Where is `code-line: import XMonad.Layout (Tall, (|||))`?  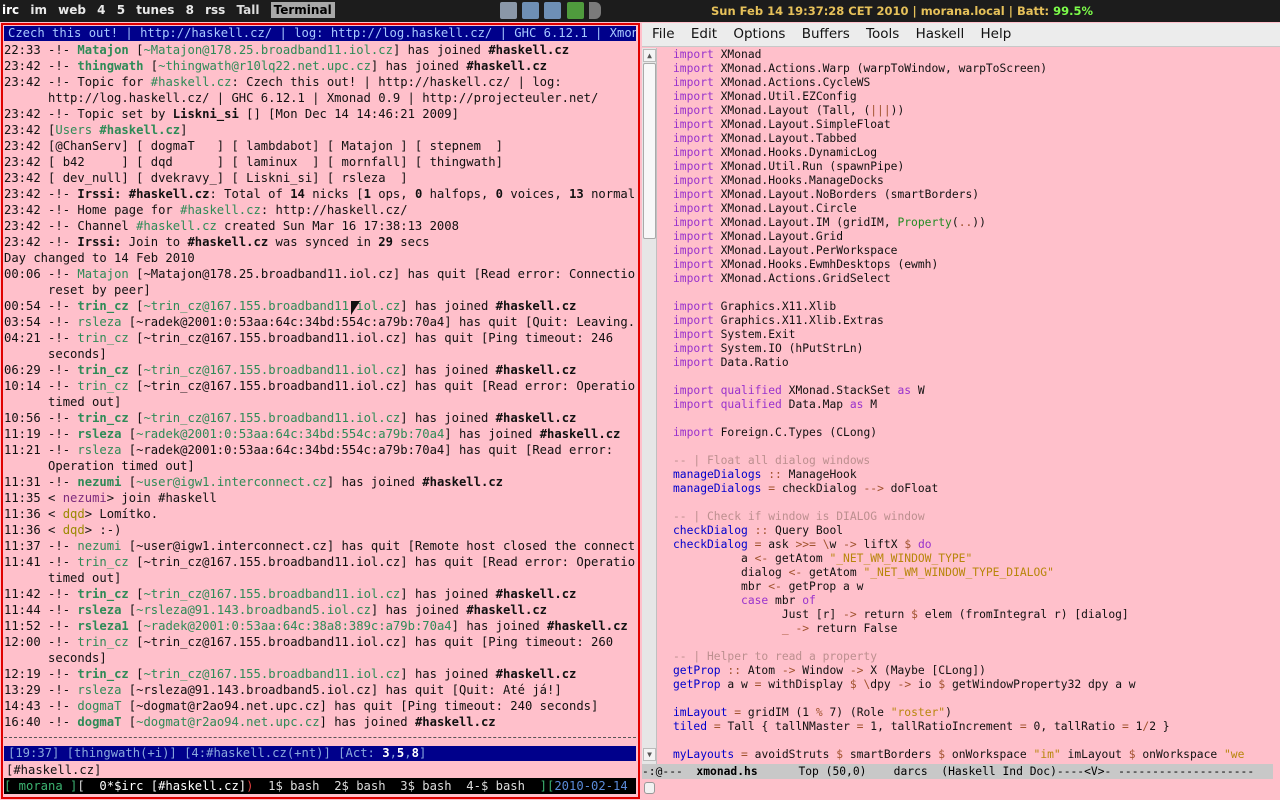 code-line: import XMonad.Layout (Tall, (|||)) is located at coordinates (973, 111).